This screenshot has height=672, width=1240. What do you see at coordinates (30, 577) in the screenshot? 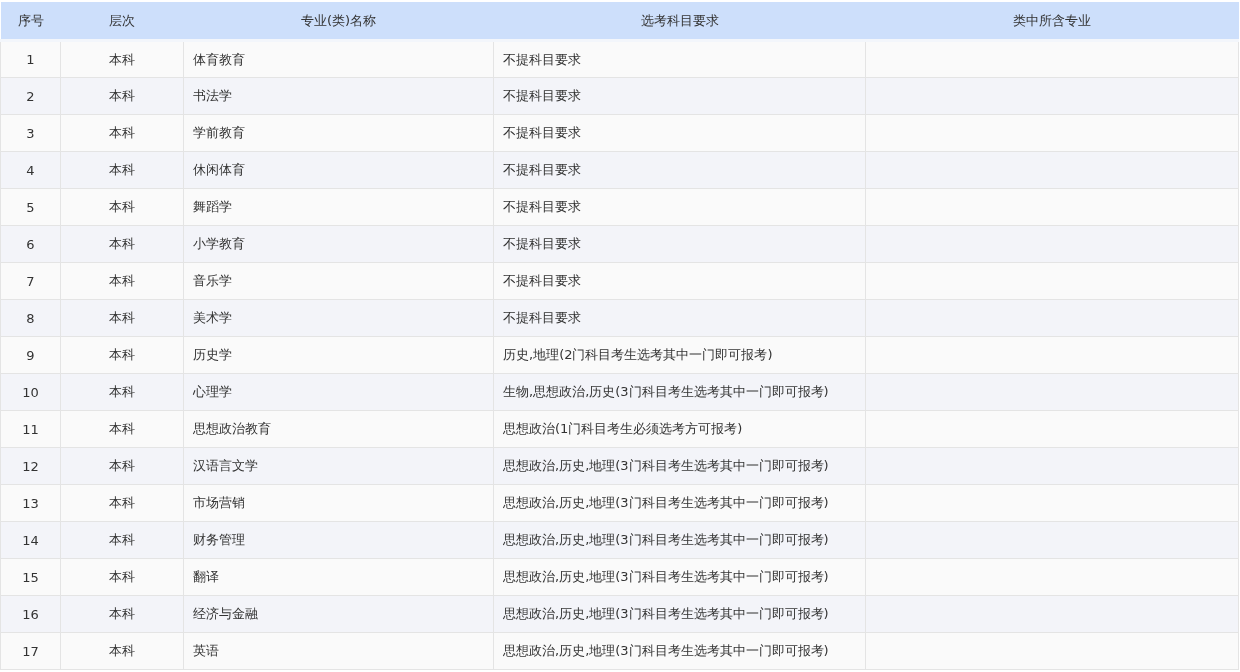
I see `table-cell: 15` at bounding box center [30, 577].